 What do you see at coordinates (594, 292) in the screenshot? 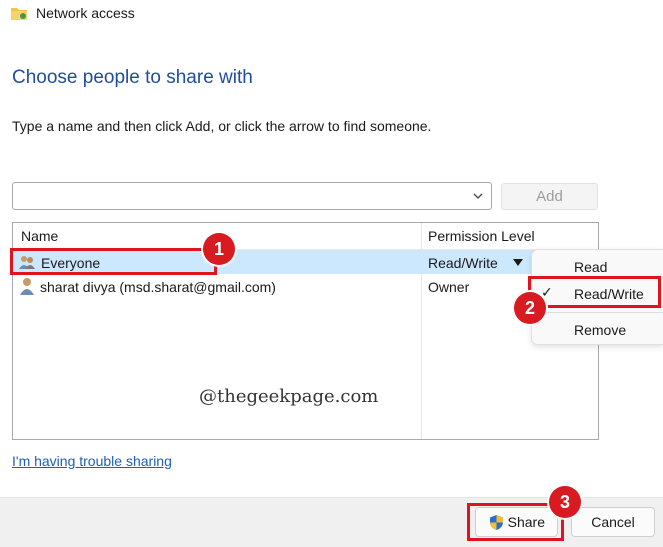
I see `annotation-box-read-write` at bounding box center [594, 292].